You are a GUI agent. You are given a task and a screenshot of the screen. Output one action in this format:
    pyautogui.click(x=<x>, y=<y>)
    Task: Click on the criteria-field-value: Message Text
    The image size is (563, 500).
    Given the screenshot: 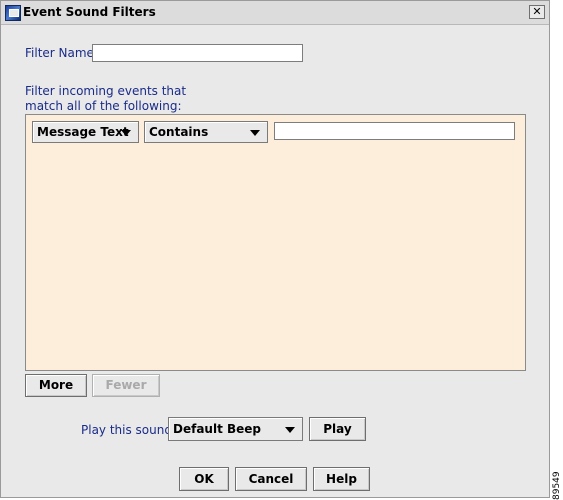 What is the action you would take?
    pyautogui.click(x=83, y=132)
    